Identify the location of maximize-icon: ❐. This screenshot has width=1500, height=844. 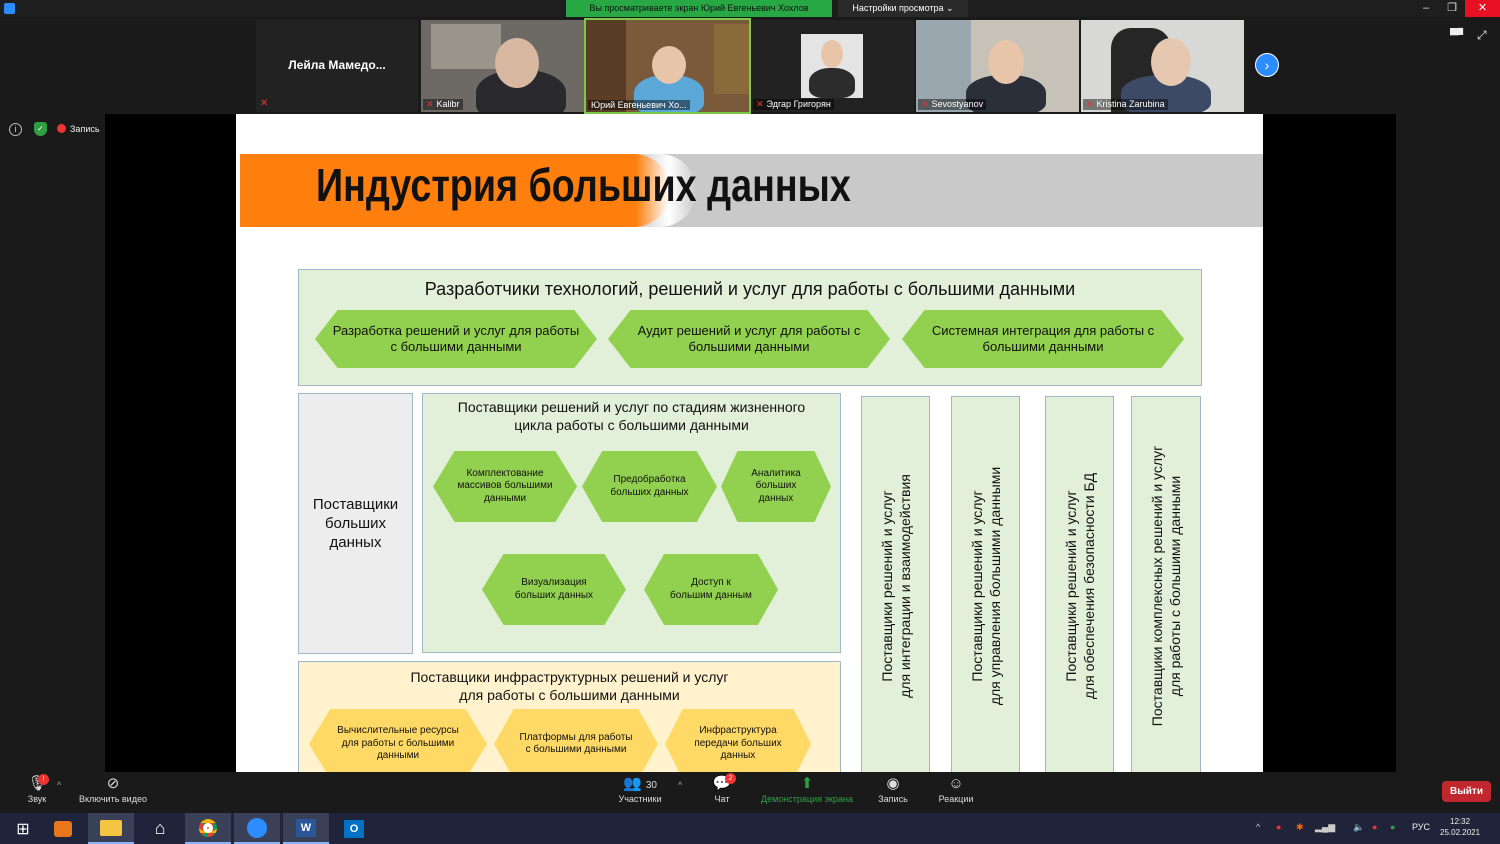
(1452, 8).